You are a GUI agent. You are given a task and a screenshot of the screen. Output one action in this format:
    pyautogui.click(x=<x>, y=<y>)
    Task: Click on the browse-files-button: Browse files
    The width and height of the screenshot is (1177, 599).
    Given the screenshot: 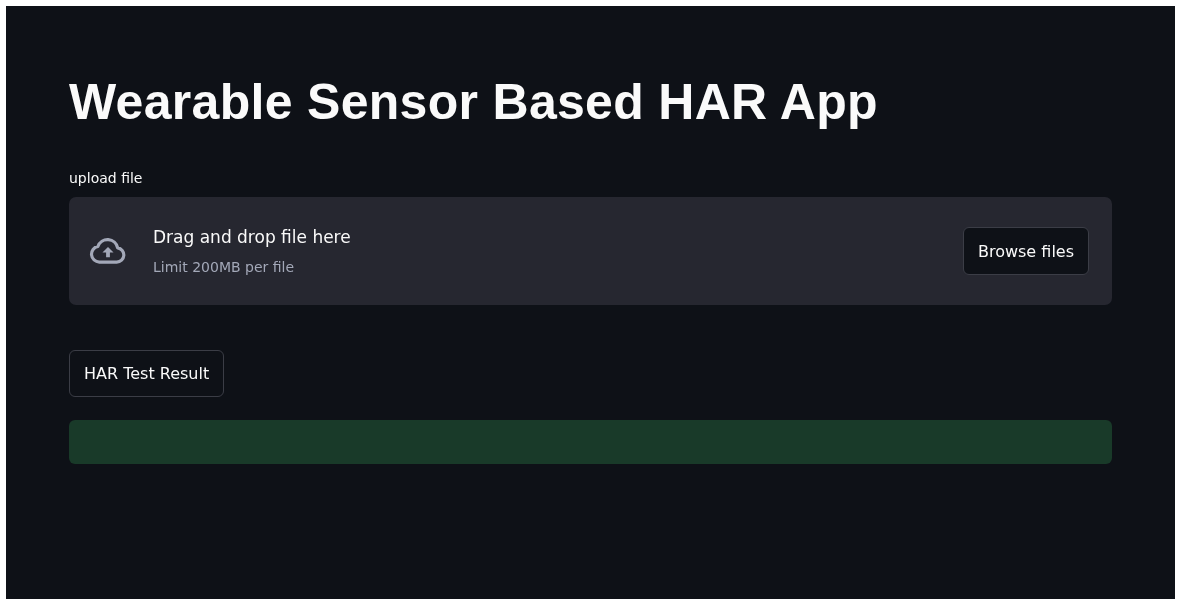 What is the action you would take?
    pyautogui.click(x=1025, y=251)
    